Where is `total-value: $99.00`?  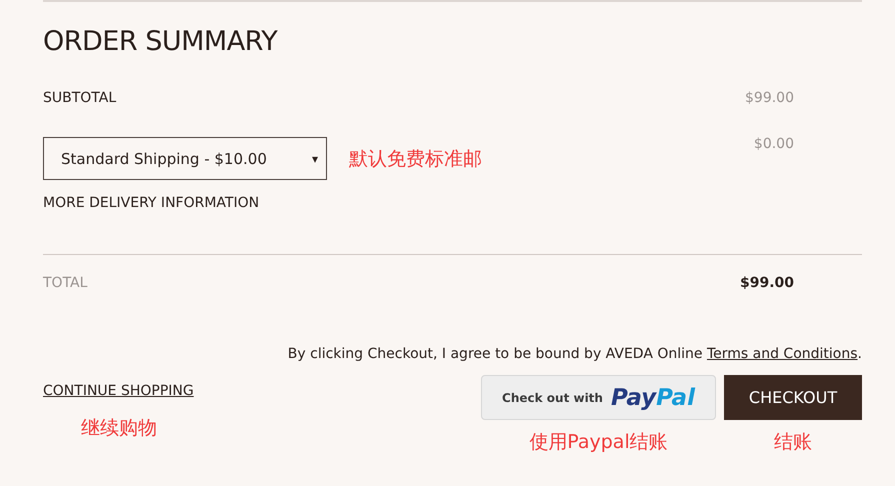
total-value: $99.00 is located at coordinates (767, 284).